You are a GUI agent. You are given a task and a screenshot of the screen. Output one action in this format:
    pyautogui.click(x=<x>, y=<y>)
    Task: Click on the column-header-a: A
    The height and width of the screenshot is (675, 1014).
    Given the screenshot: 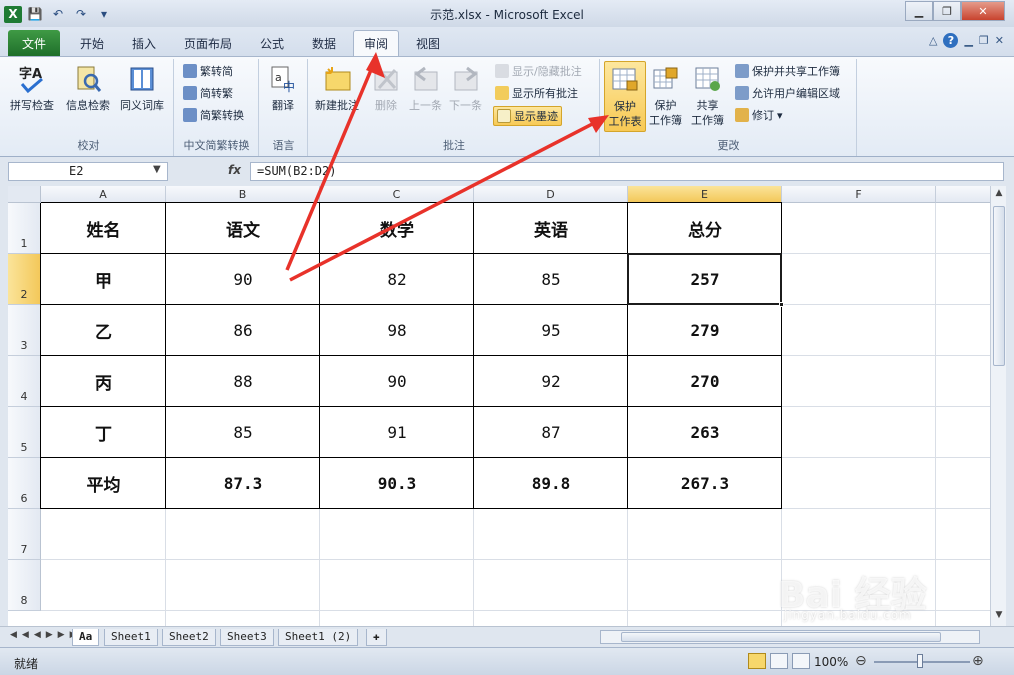 What is the action you would take?
    pyautogui.click(x=103, y=194)
    